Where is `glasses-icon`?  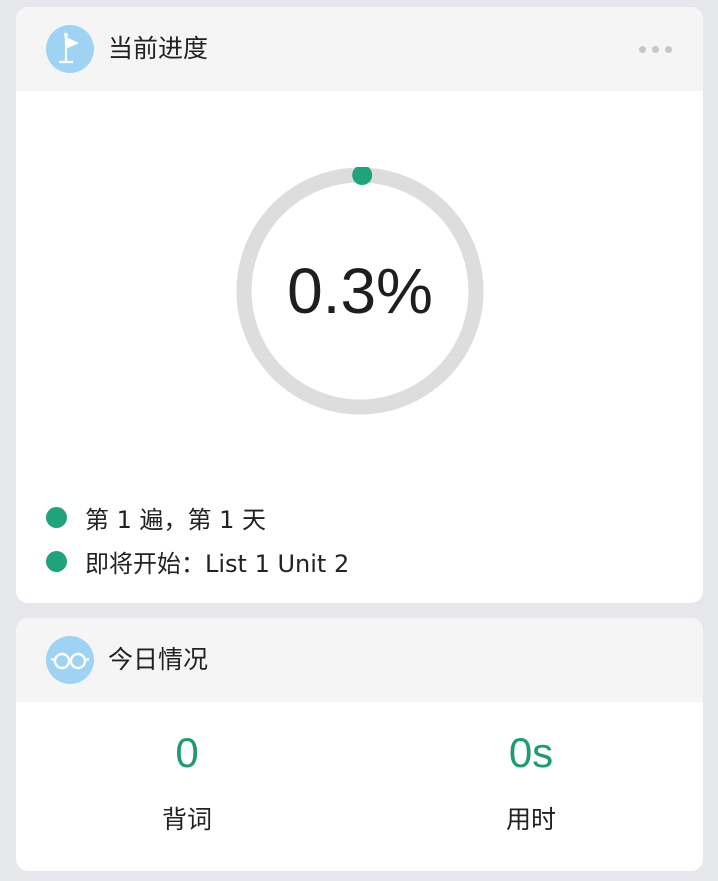
glasses-icon is located at coordinates (70, 660).